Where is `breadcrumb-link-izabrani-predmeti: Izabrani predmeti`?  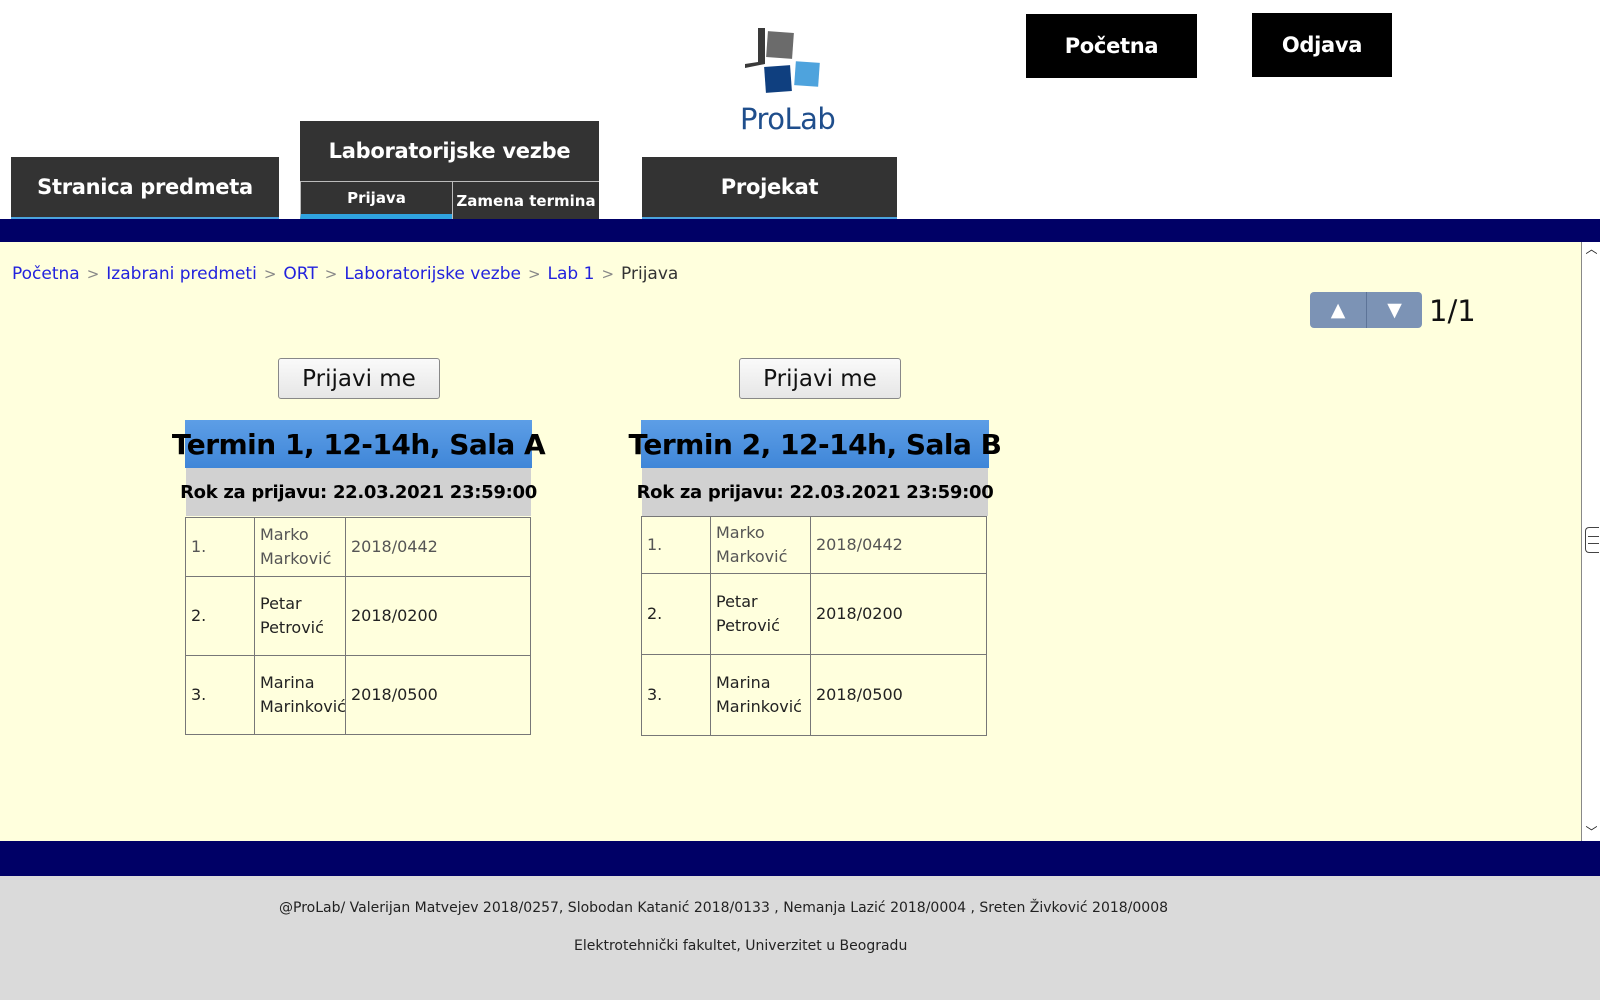 breadcrumb-link-izabrani-predmeti: Izabrani predmeti is located at coordinates (181, 274).